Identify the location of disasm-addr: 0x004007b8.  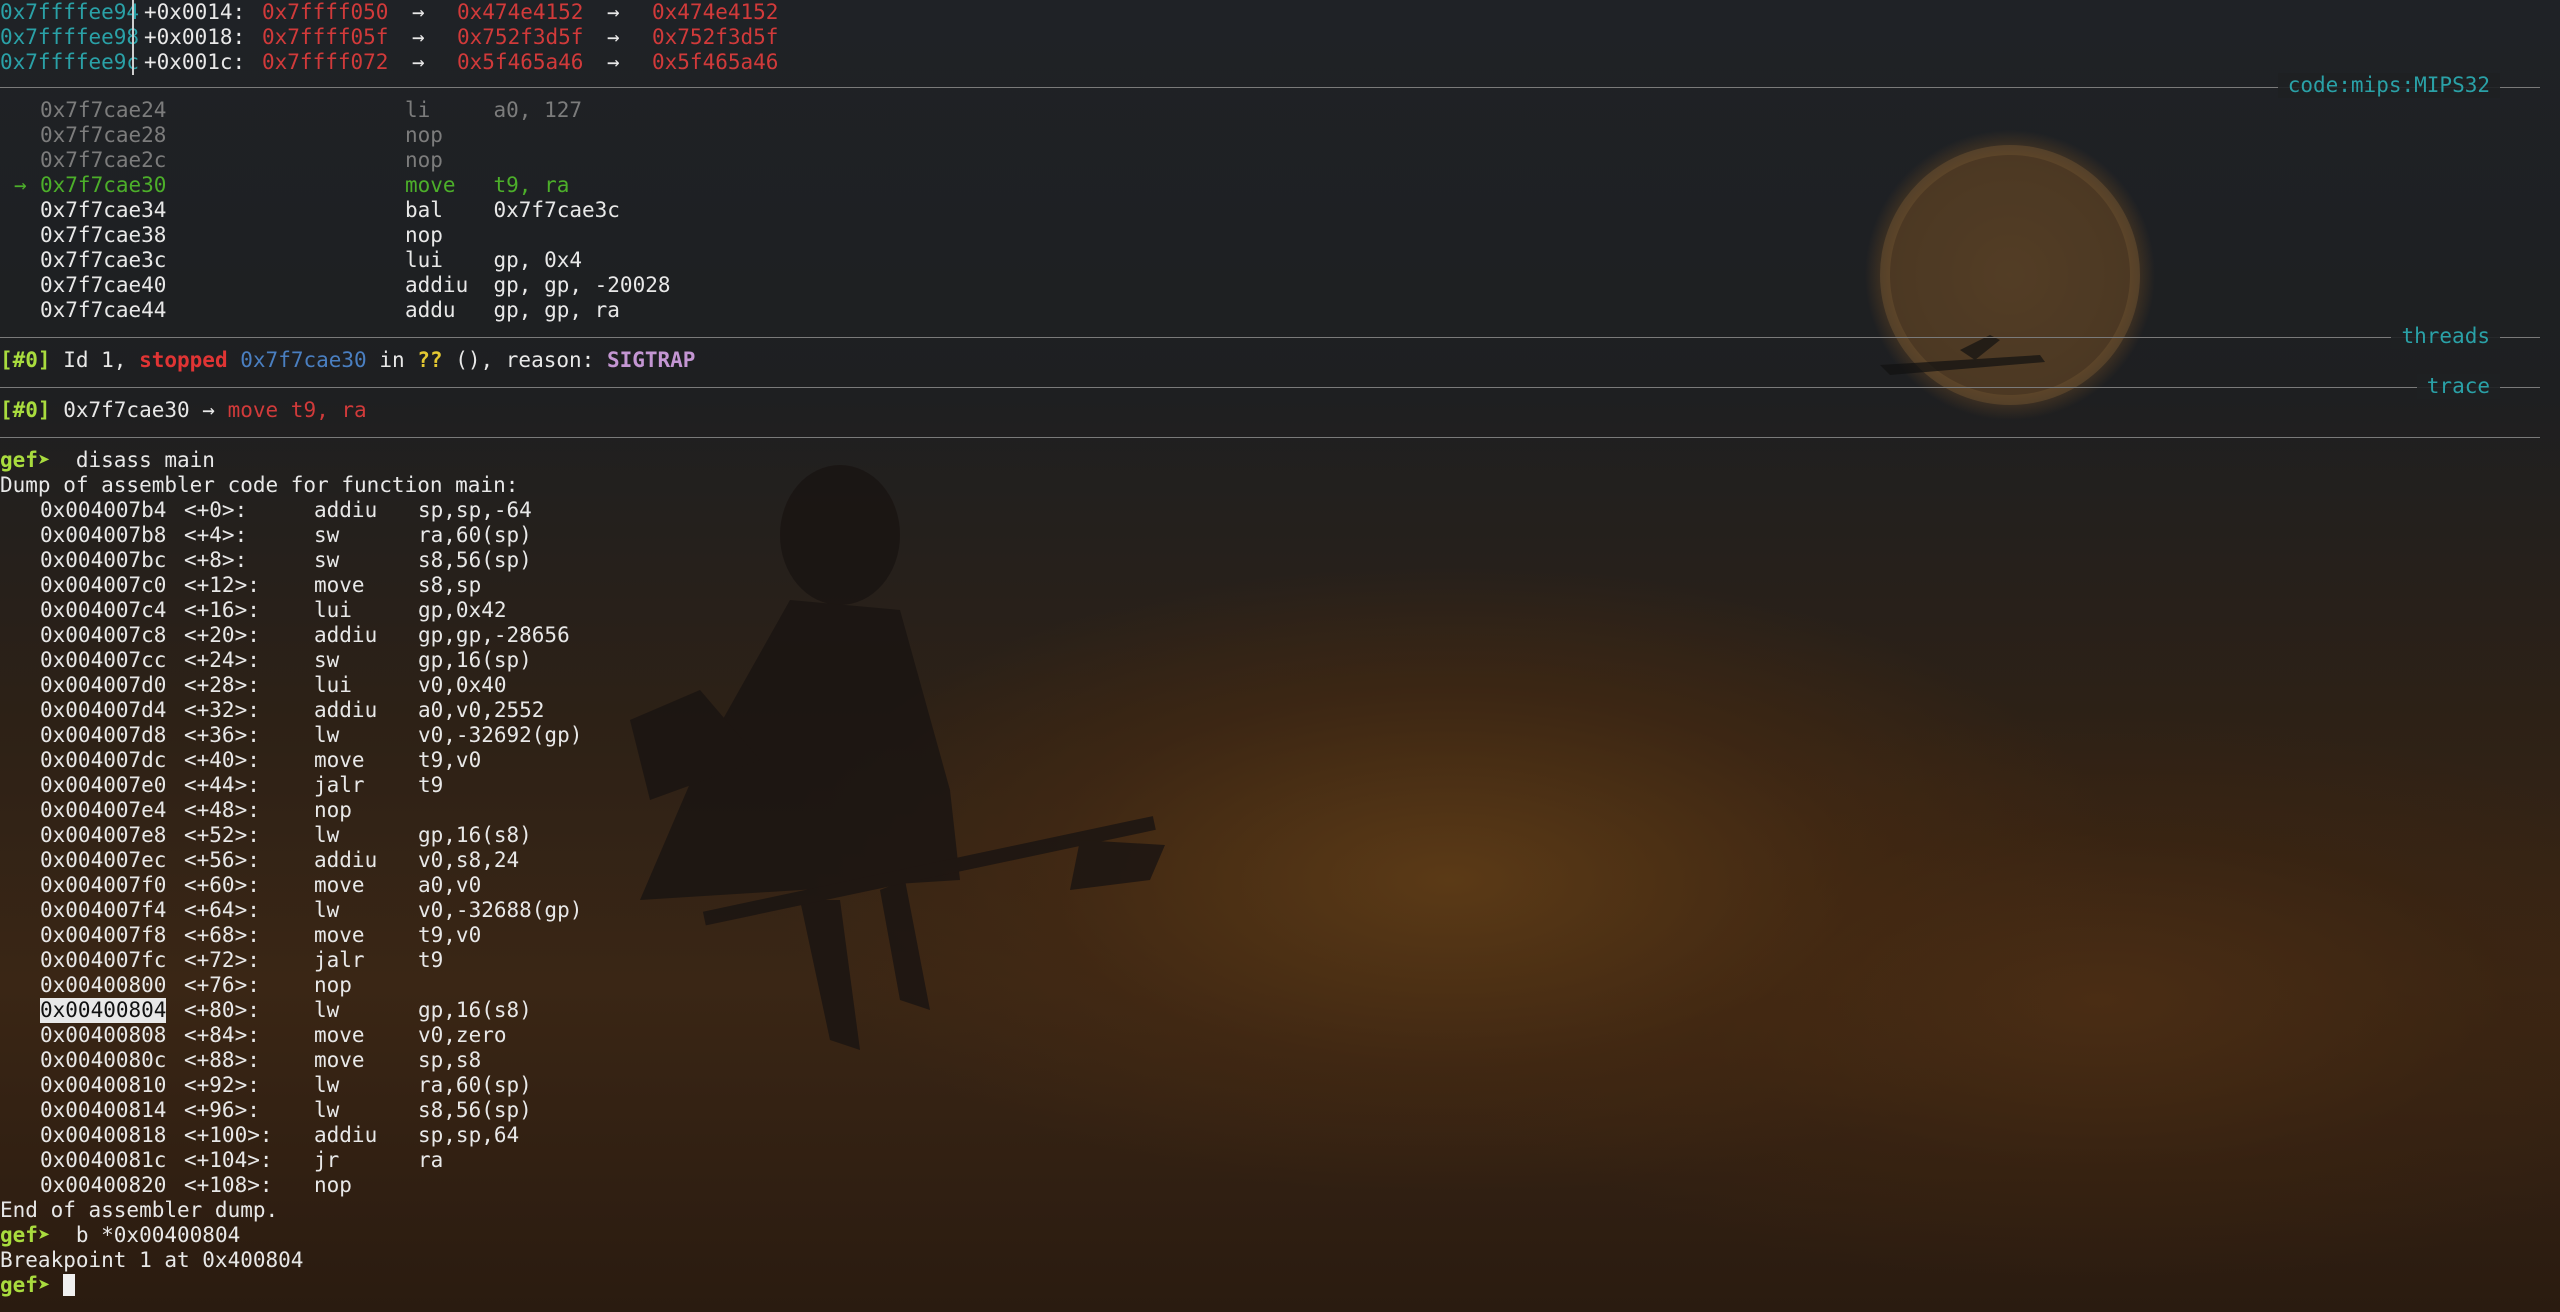
(103, 535).